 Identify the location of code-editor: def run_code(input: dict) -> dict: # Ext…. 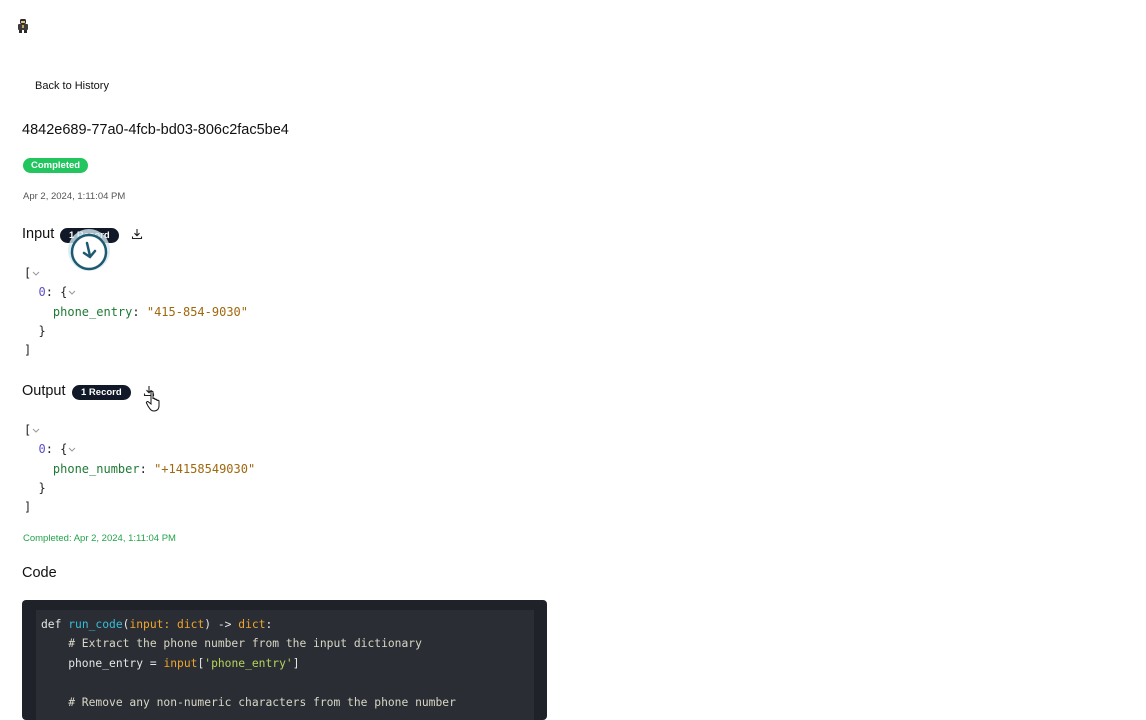
(285, 665).